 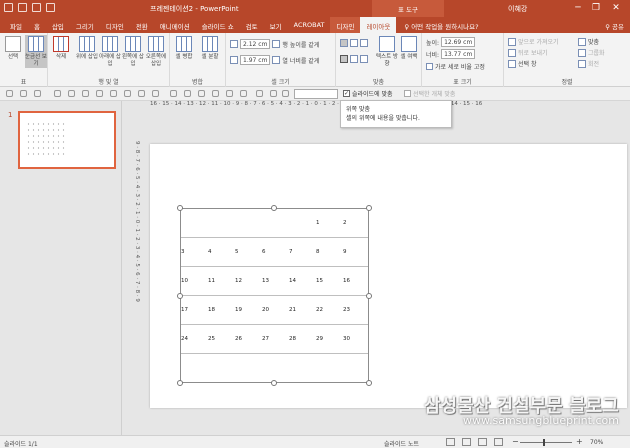 I want to click on lock-icon, so click(x=285, y=93).